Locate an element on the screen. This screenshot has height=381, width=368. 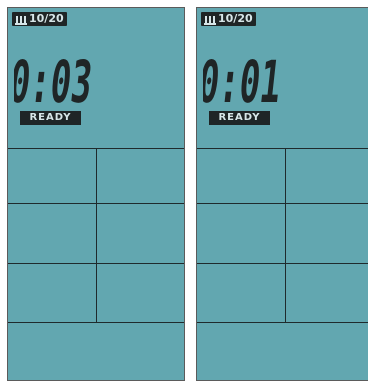
countdown-timer: 0:01 is located at coordinates (248, 80).